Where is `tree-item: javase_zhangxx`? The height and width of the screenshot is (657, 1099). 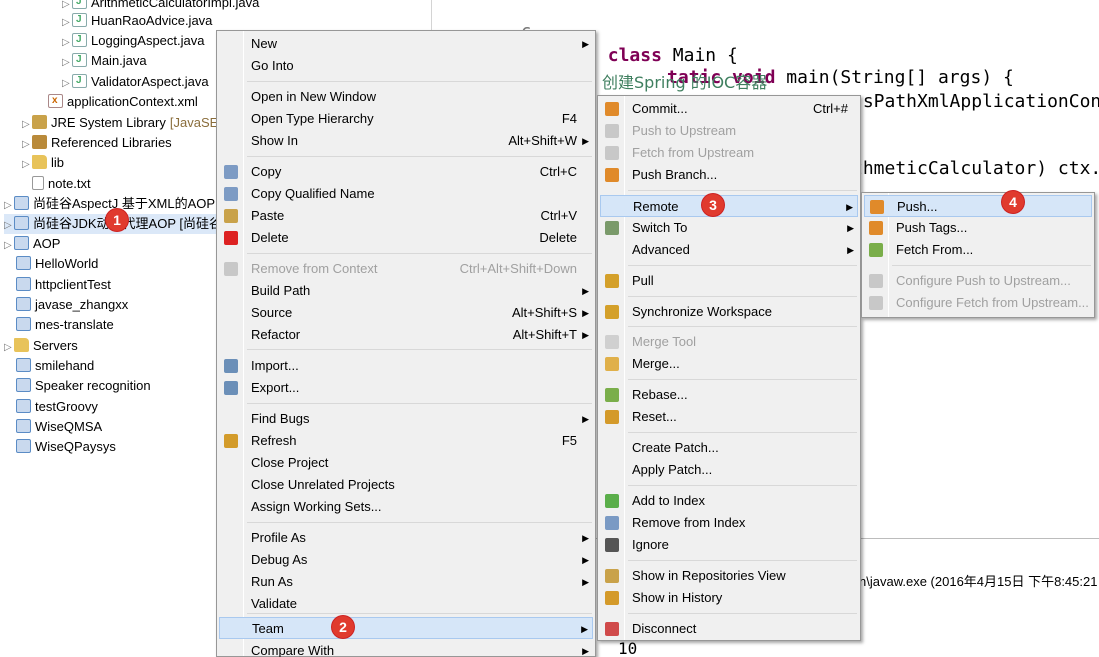
tree-item: javase_zhangxx is located at coordinates (72, 305).